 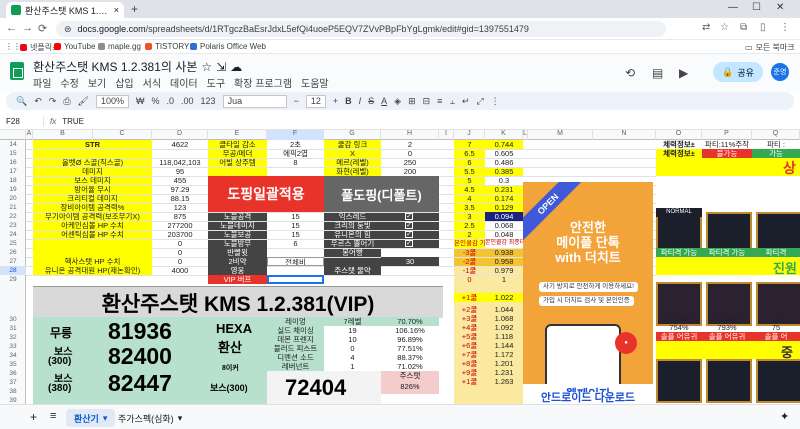 What do you see at coordinates (410, 135) in the screenshot?
I see `column-header: H` at bounding box center [410, 135].